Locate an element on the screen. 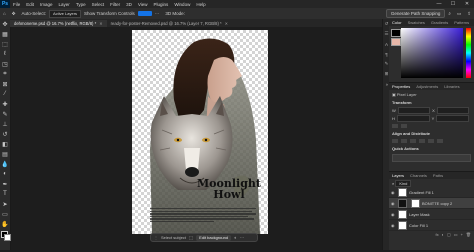 This screenshot has width=474, height=252. menu-help: Help is located at coordinates (200, 4).